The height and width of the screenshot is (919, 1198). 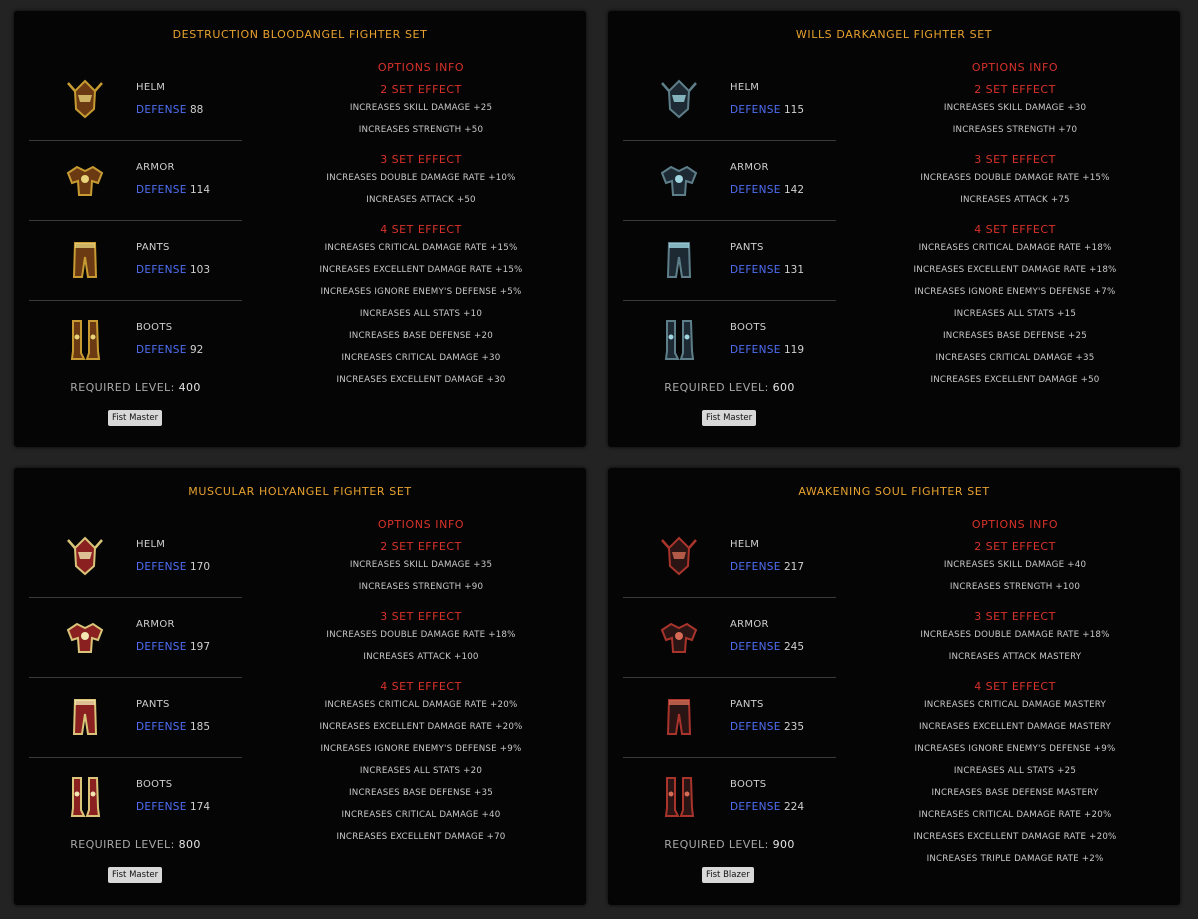 I want to click on defense-value: 174, so click(x=200, y=807).